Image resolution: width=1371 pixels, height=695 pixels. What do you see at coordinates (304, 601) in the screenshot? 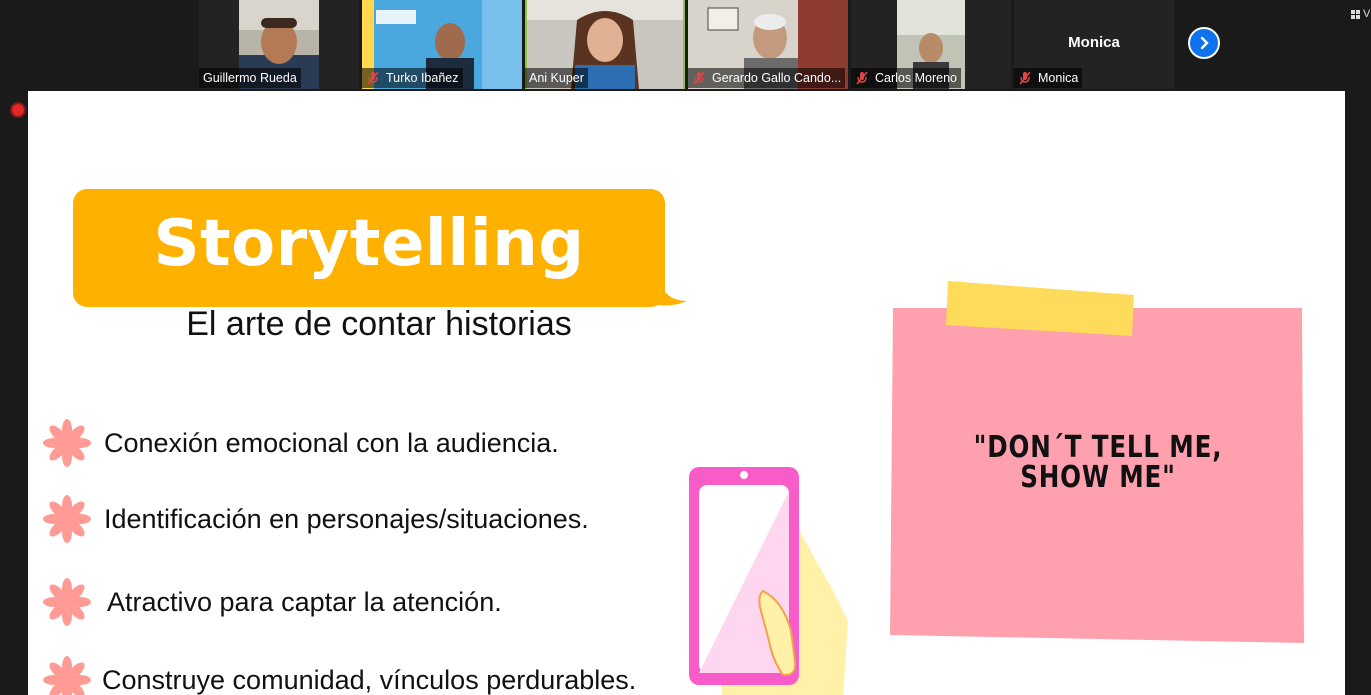
I see `bullet-text: Atractivo para captar la atención.` at bounding box center [304, 601].